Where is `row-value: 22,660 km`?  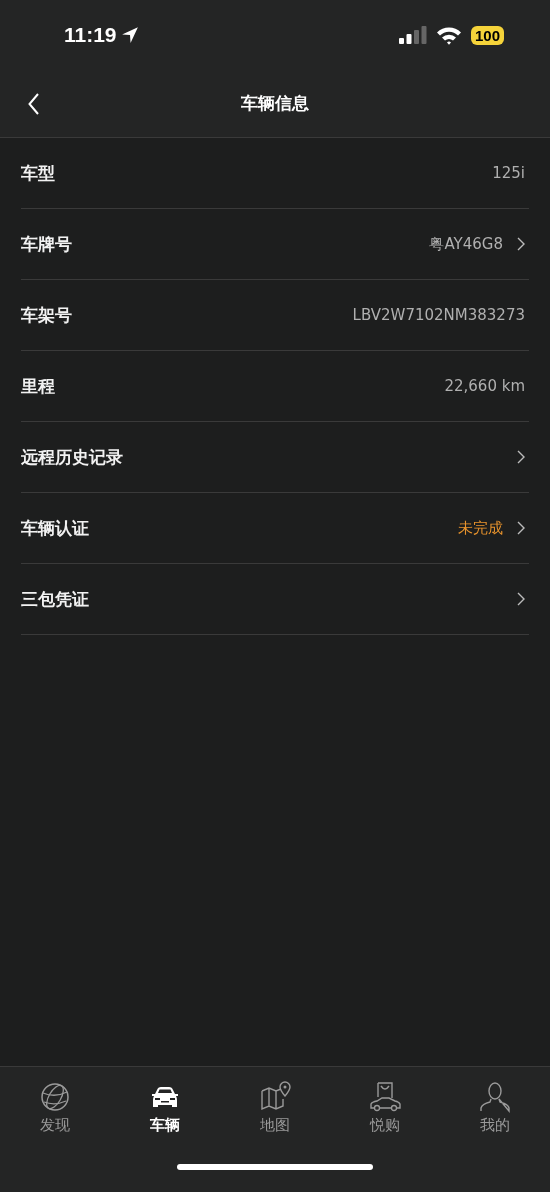 row-value: 22,660 km is located at coordinates (484, 386).